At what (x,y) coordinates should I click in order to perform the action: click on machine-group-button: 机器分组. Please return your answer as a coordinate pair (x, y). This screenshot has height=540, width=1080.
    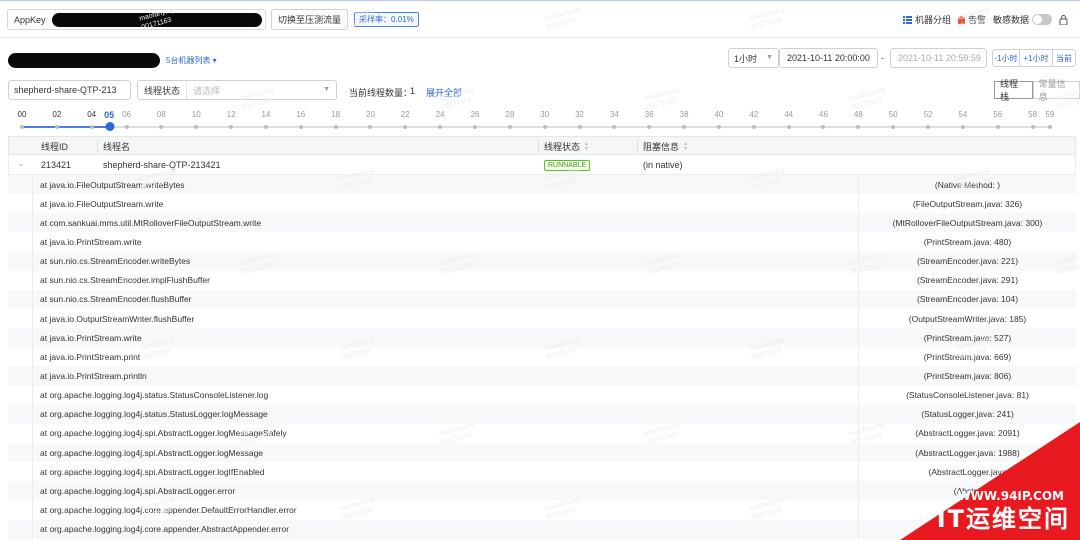
    Looking at the image, I should click on (926, 19).